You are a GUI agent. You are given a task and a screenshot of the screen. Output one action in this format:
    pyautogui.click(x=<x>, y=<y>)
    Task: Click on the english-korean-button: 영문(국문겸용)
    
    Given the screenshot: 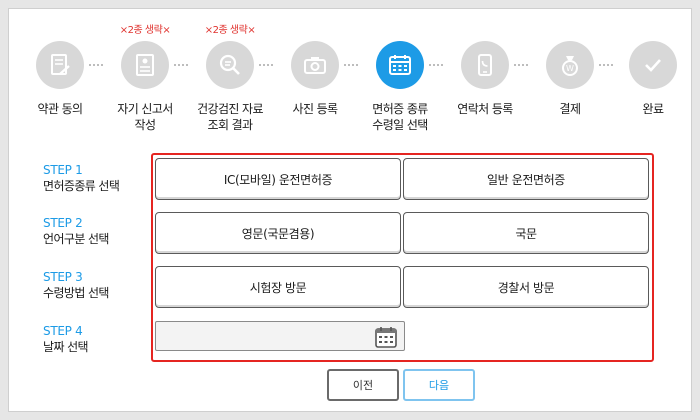 What is the action you would take?
    pyautogui.click(x=278, y=233)
    